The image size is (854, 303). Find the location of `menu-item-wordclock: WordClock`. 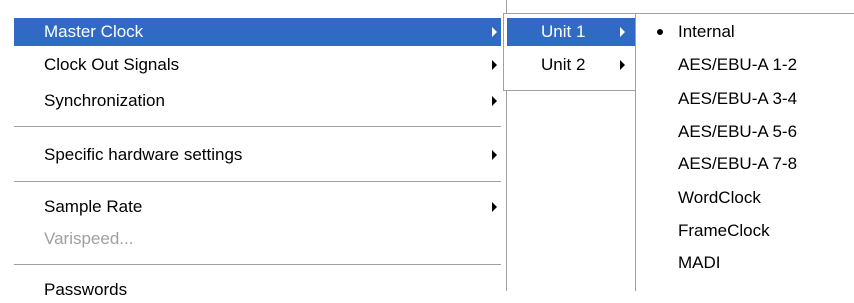

menu-item-wordclock: WordClock is located at coordinates (746, 198).